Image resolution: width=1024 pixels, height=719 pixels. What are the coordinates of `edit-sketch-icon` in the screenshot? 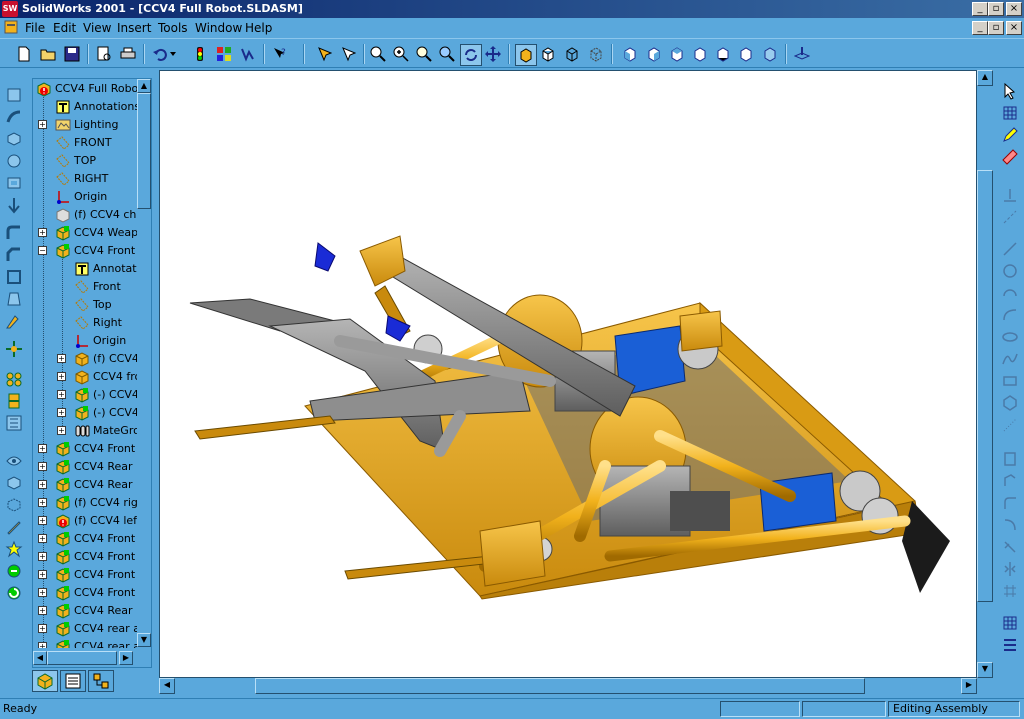 It's located at (14, 527).